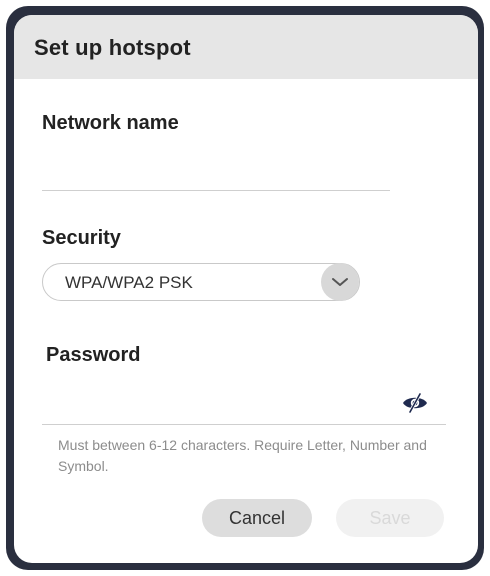 This screenshot has height=576, width=490. I want to click on security-label: Security, so click(81, 238).